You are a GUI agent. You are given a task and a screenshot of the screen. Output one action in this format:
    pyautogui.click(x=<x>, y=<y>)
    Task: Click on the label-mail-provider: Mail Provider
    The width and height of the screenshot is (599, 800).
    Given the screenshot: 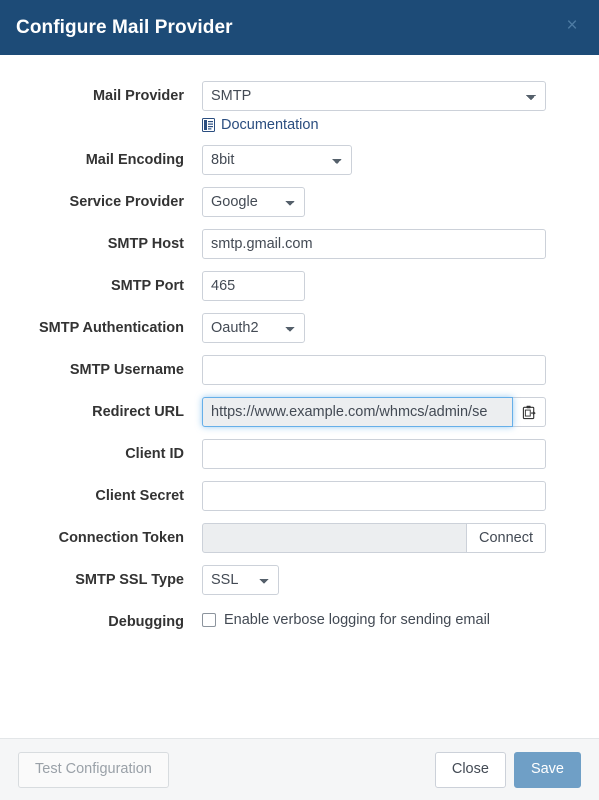 What is the action you would take?
    pyautogui.click(x=138, y=96)
    